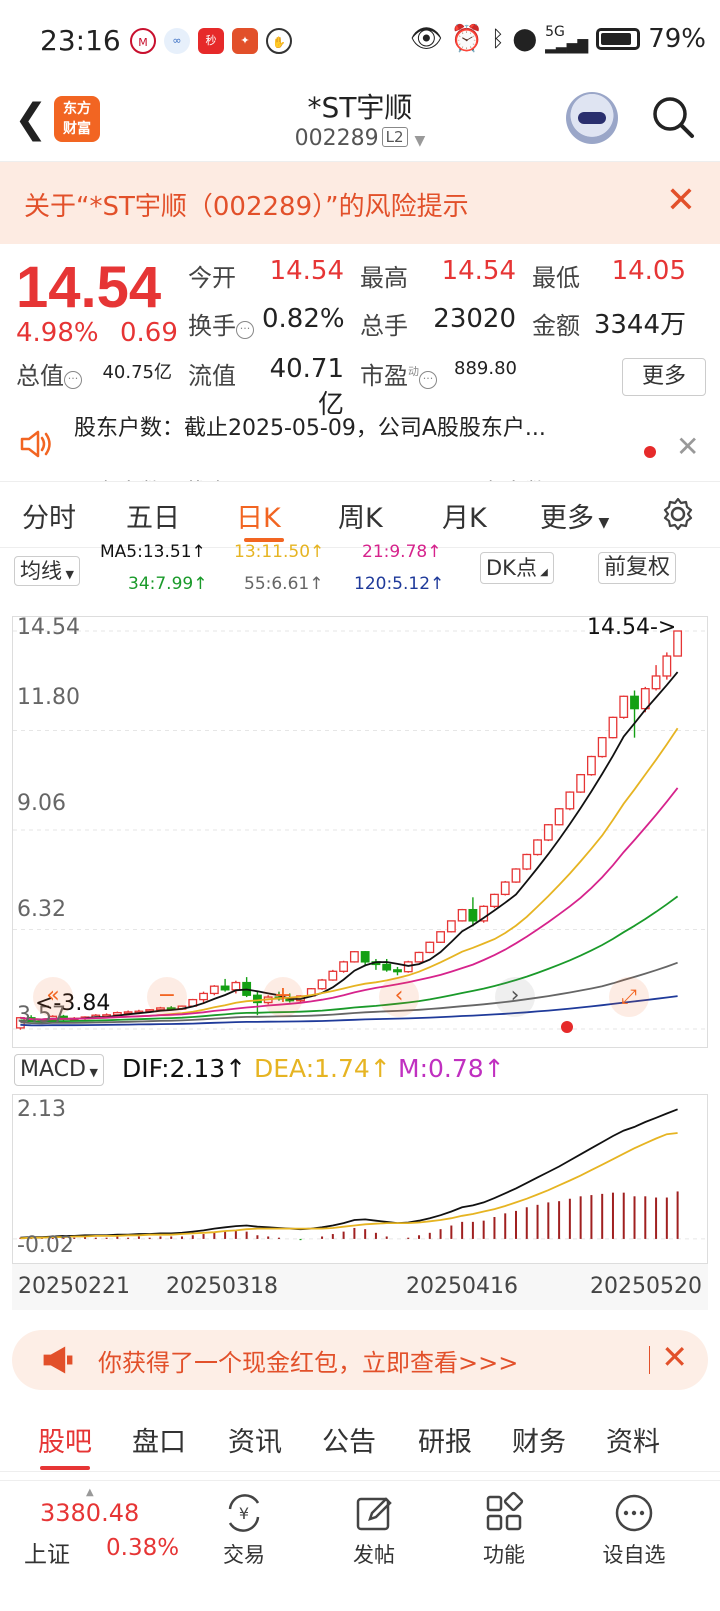  Describe the element at coordinates (602, 523) in the screenshot. I see `dropdown-arrow-icon: ▼` at that location.